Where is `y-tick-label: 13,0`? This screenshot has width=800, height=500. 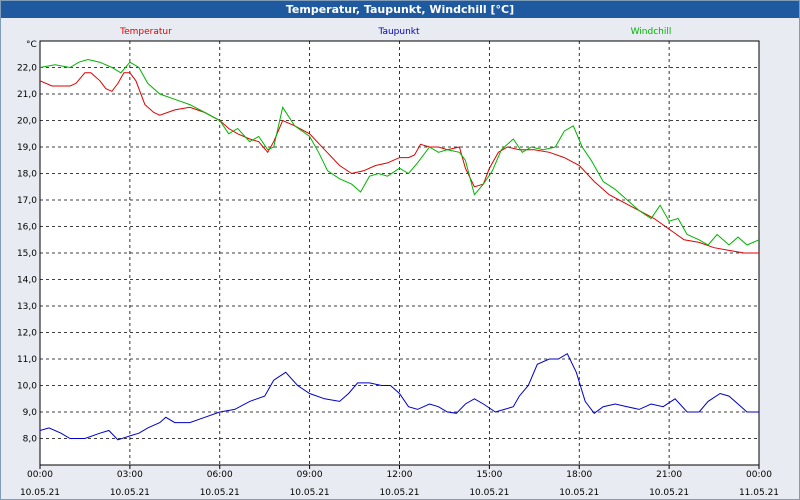 y-tick-label: 13,0 is located at coordinates (27, 307).